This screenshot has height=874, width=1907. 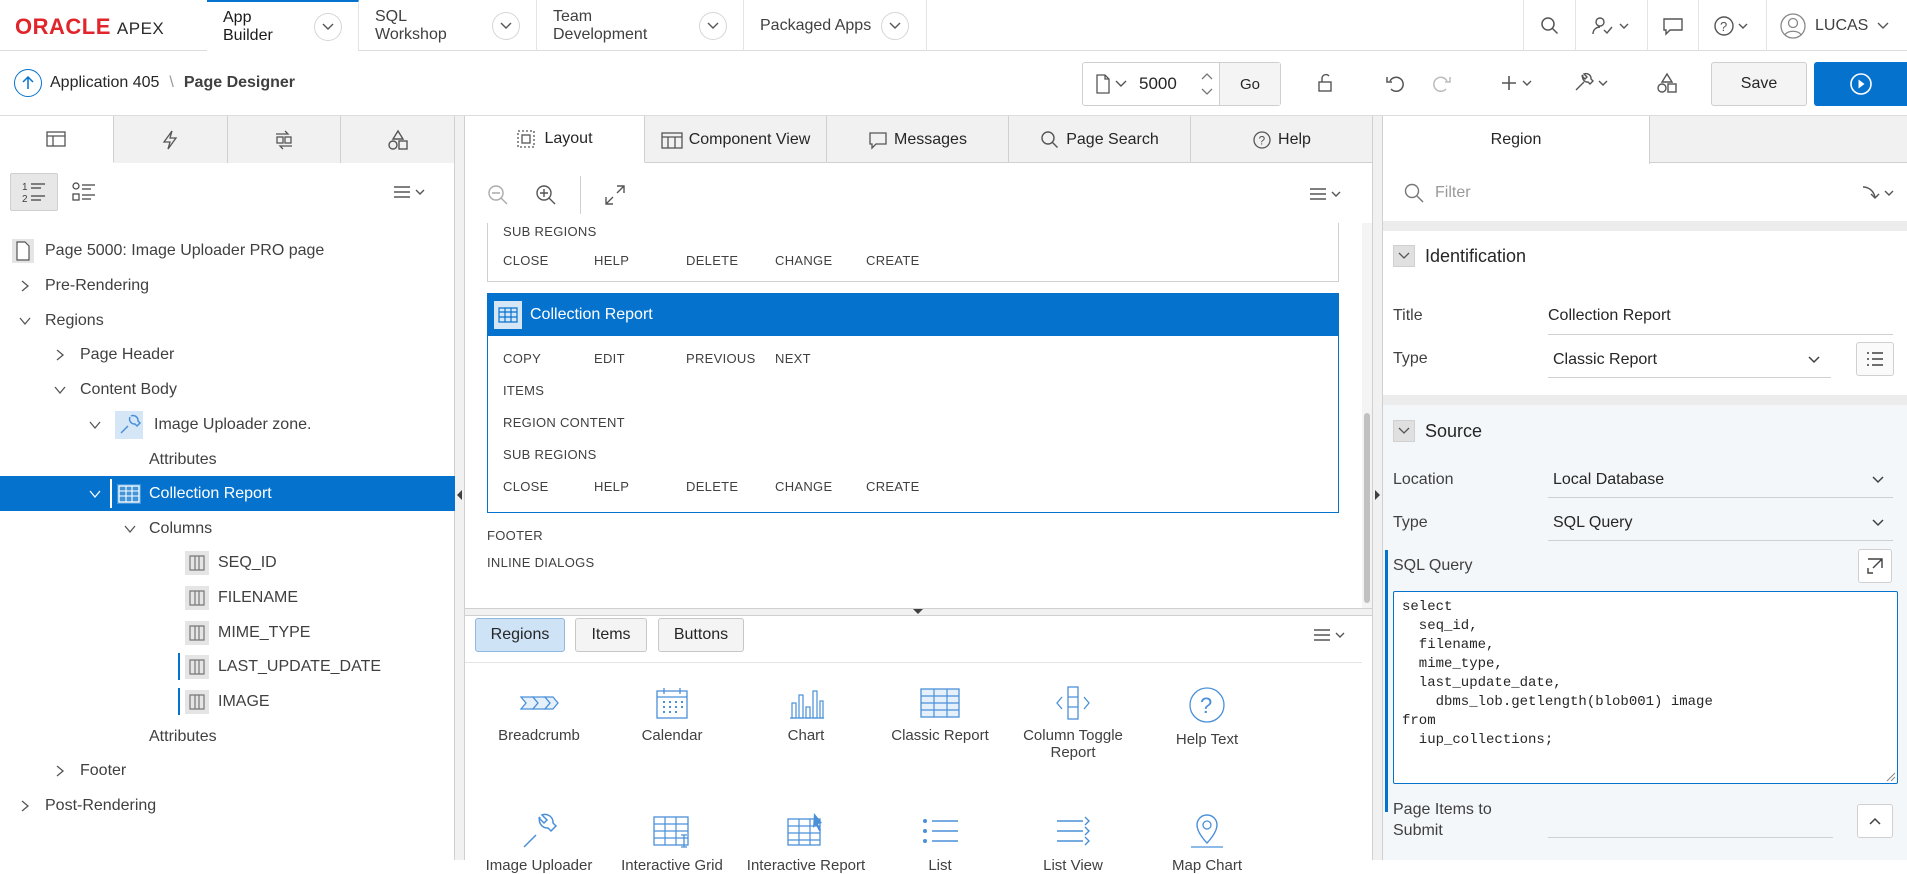 What do you see at coordinates (460, 488) in the screenshot?
I see `left-splitter` at bounding box center [460, 488].